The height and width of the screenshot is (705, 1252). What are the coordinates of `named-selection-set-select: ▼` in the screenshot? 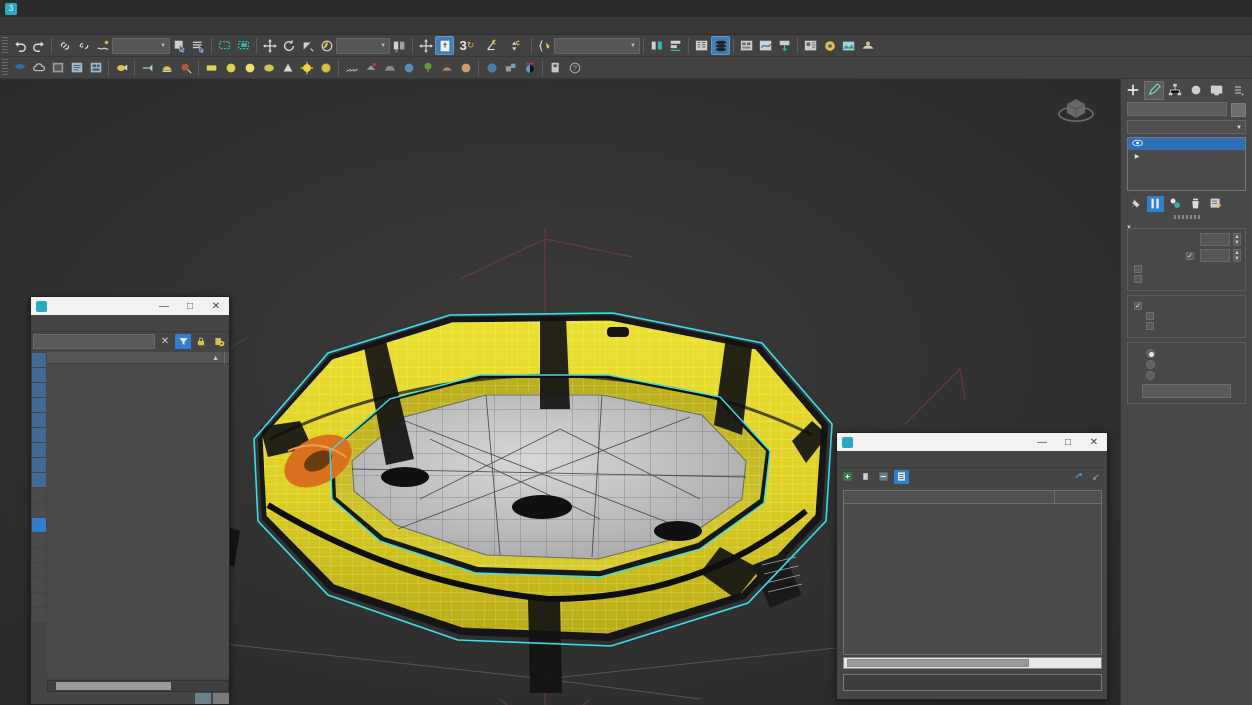 It's located at (597, 45).